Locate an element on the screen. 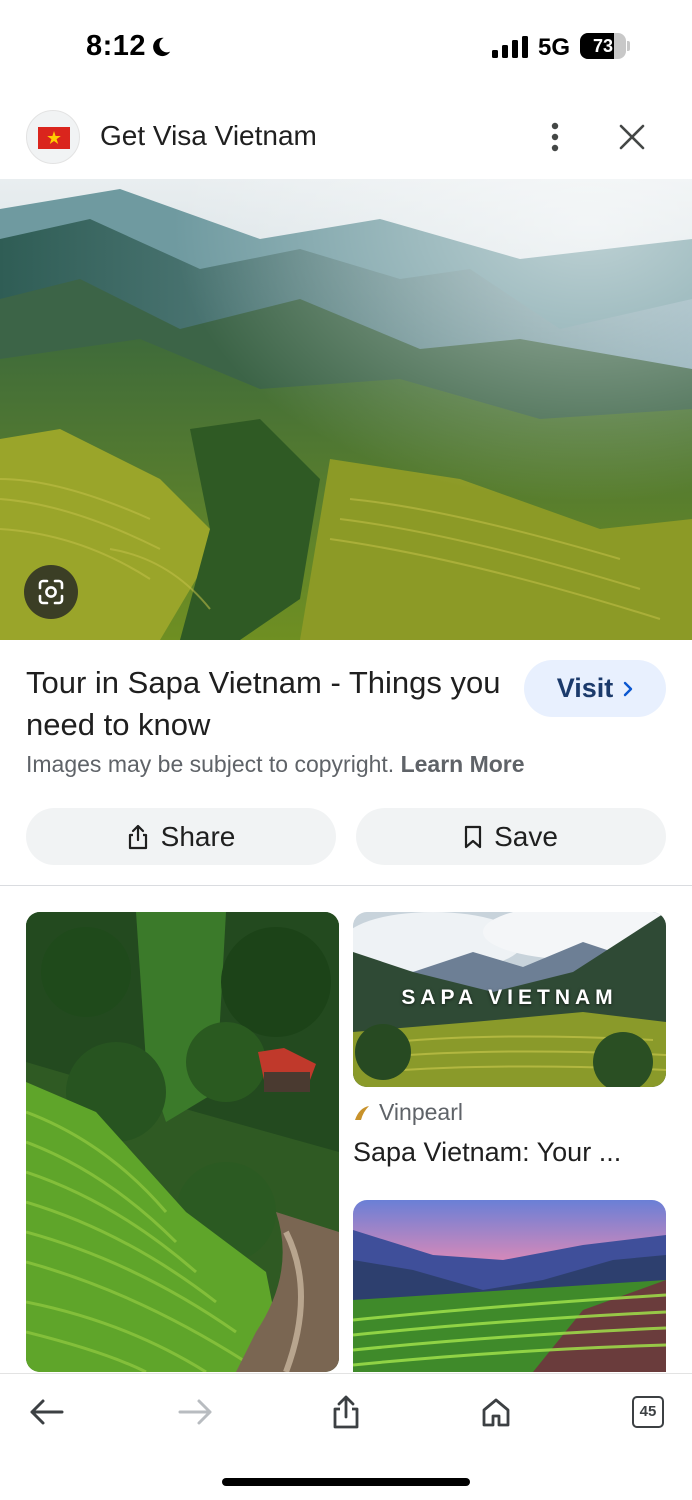  source-name: Vinpearl is located at coordinates (421, 1112).